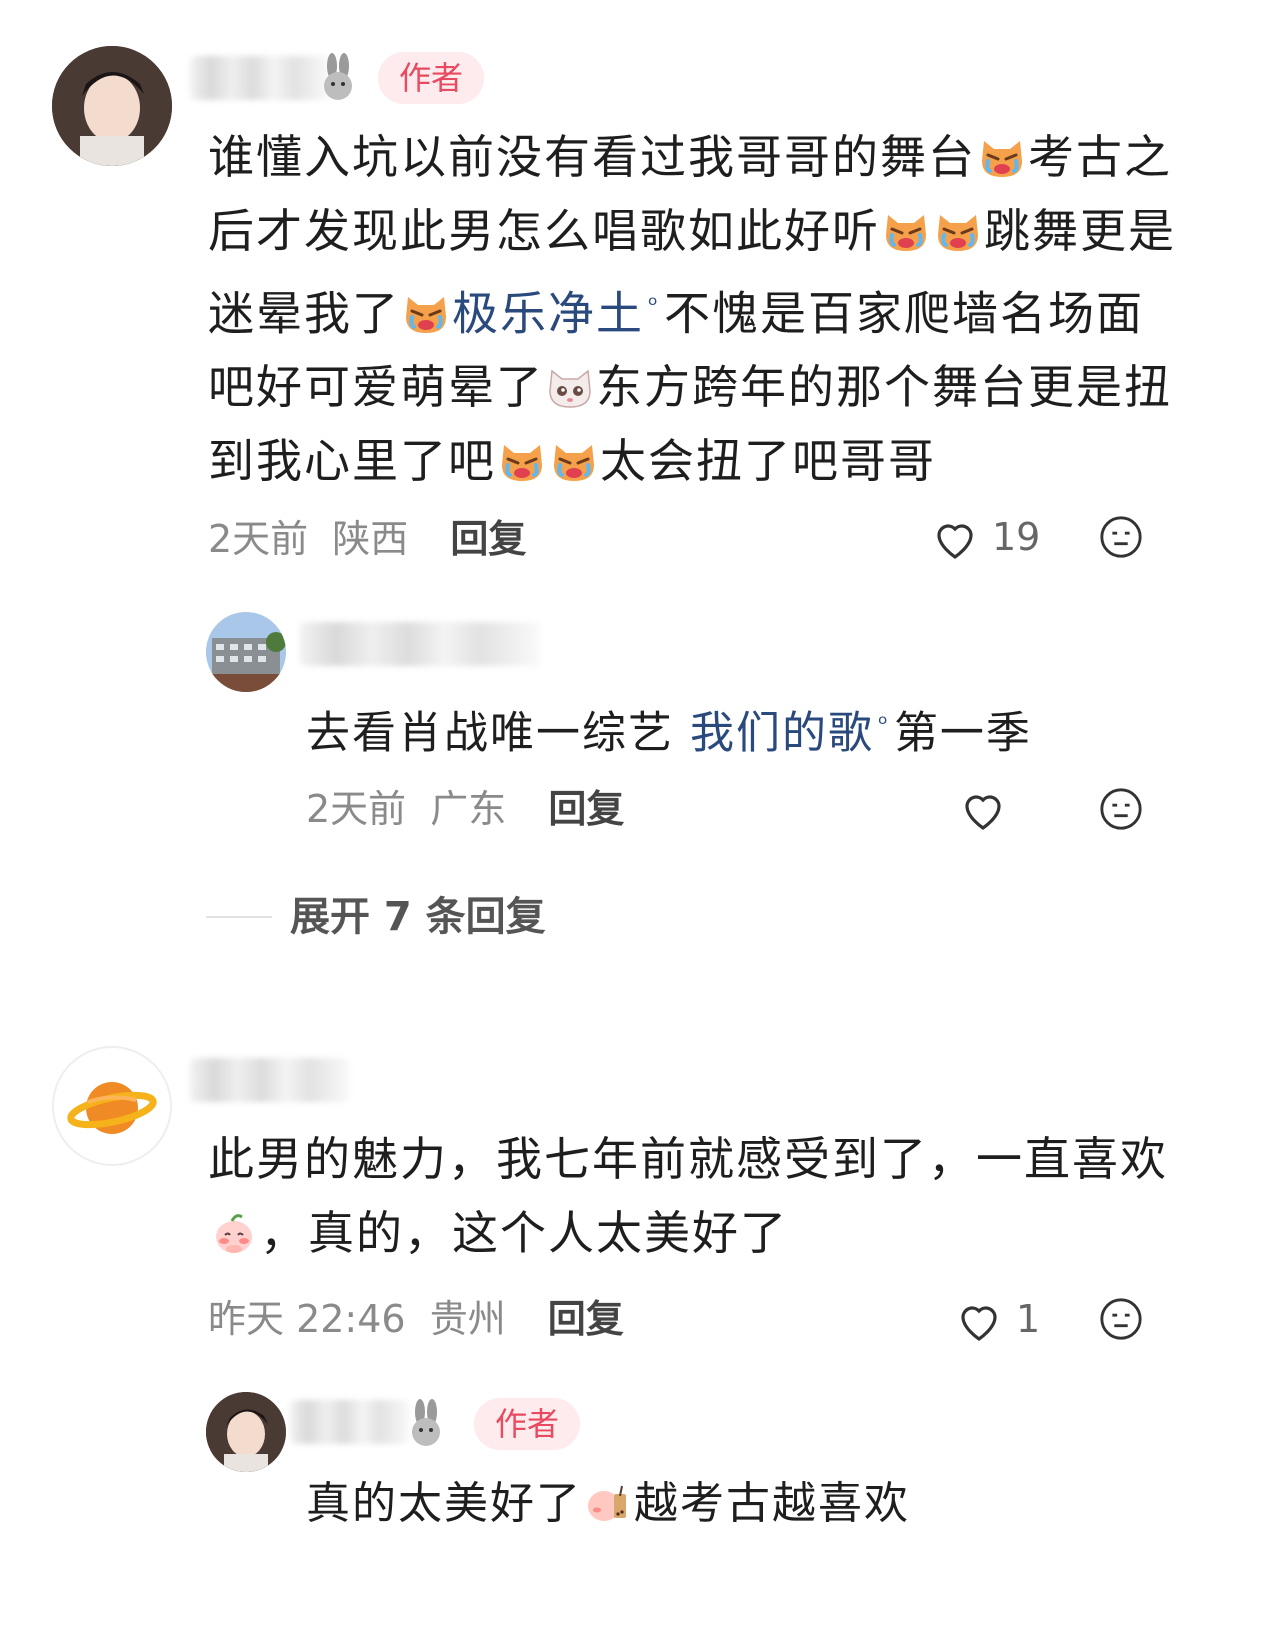 The image size is (1264, 1630). What do you see at coordinates (467, 1319) in the screenshot?
I see `comment-location: 贵州` at bounding box center [467, 1319].